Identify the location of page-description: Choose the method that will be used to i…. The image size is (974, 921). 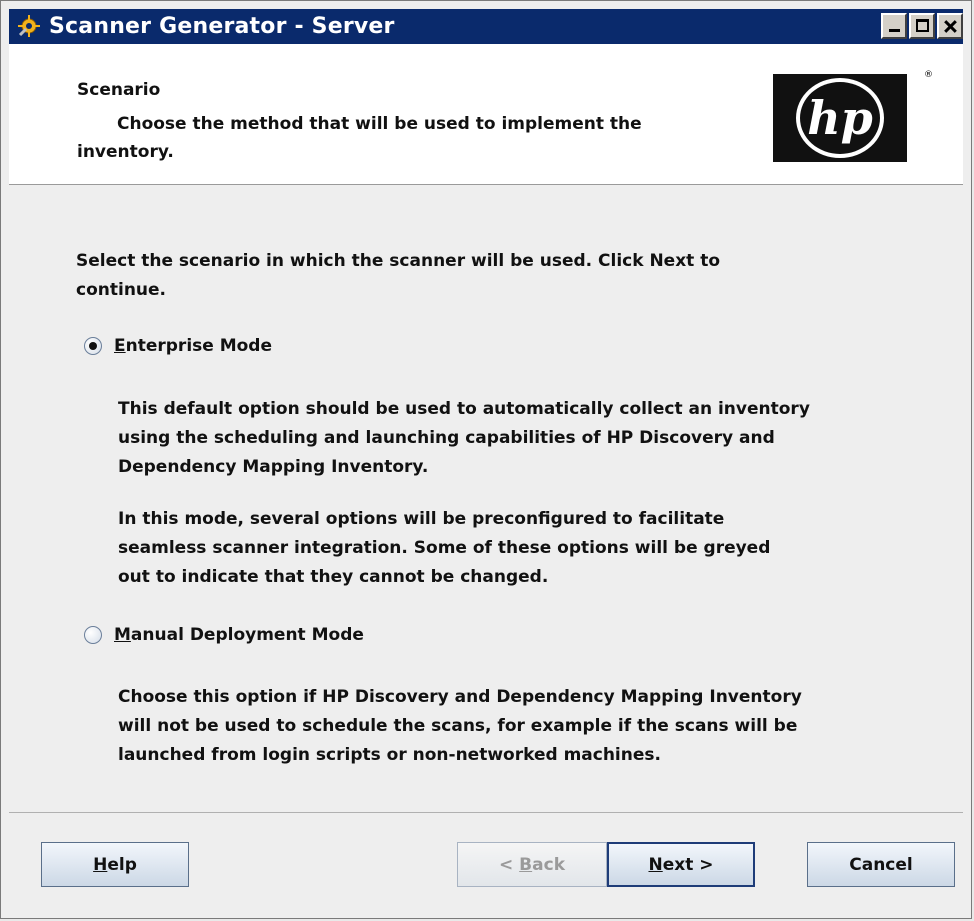
(407, 138).